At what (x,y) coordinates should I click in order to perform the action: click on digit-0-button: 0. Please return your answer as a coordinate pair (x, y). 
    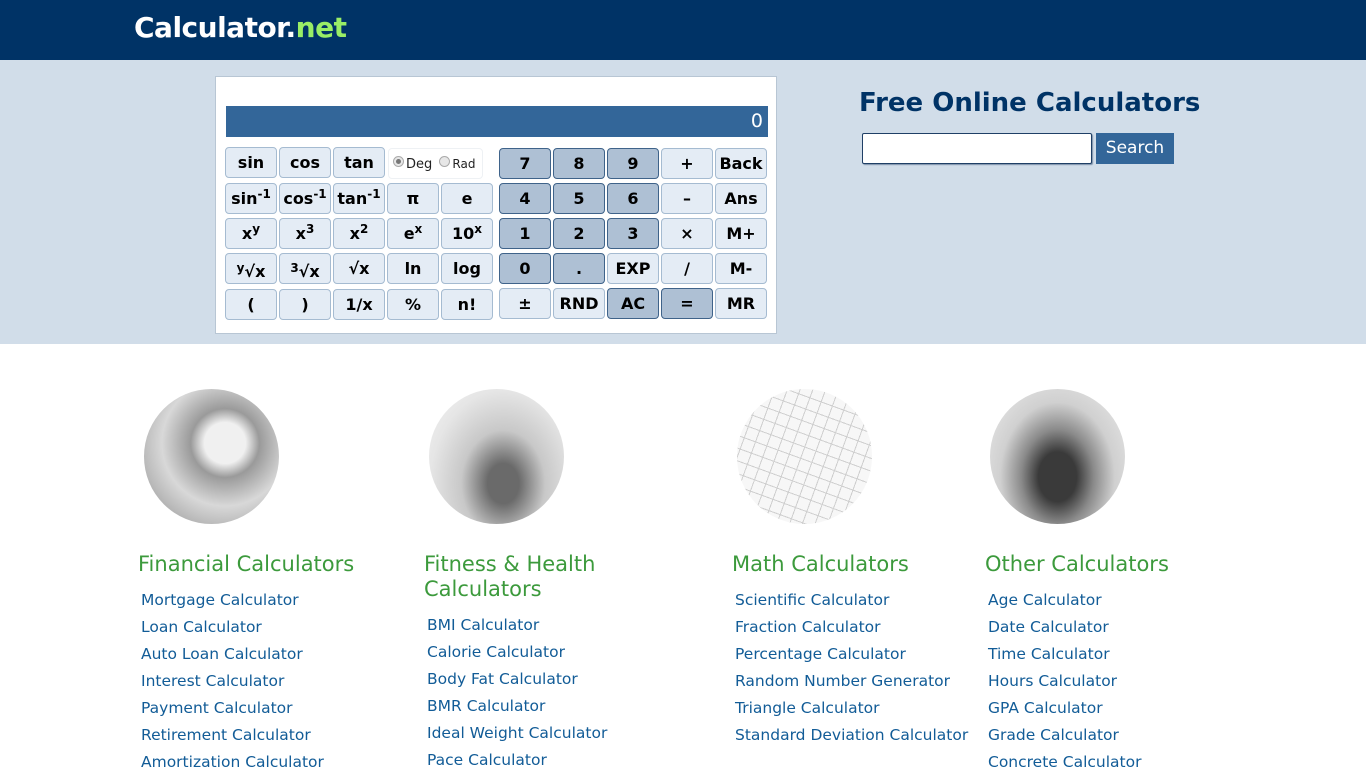
    Looking at the image, I should click on (525, 268).